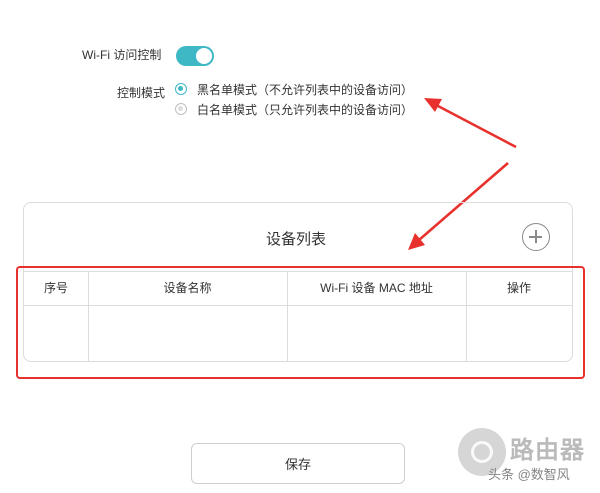 This screenshot has width=600, height=493. I want to click on save-button: 保存, so click(298, 463).